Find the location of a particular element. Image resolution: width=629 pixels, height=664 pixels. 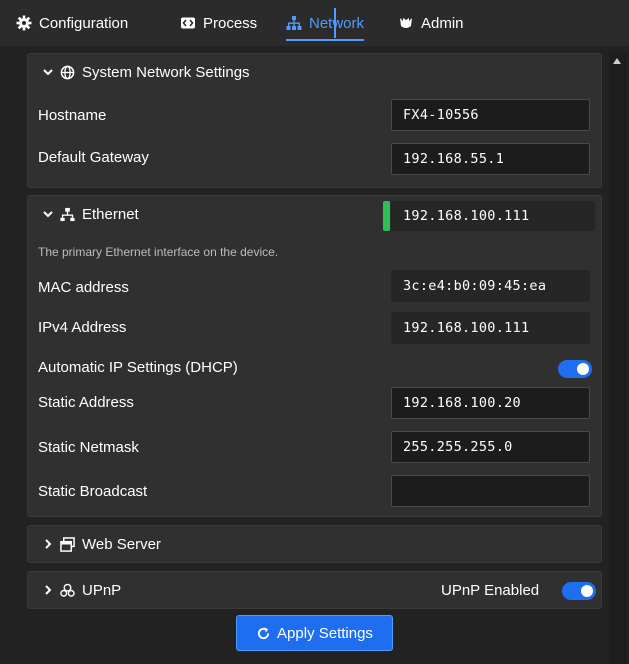

upnp-panel: UPnP UPnP Enabled is located at coordinates (314, 590).